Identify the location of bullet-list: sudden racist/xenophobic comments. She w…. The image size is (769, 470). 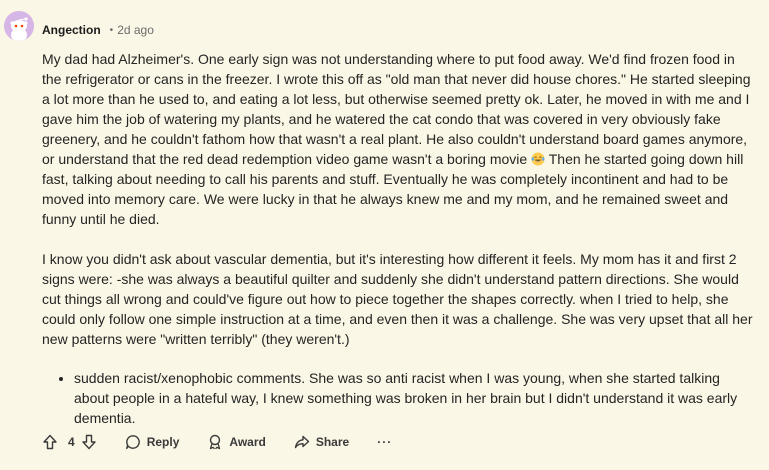
(399, 398).